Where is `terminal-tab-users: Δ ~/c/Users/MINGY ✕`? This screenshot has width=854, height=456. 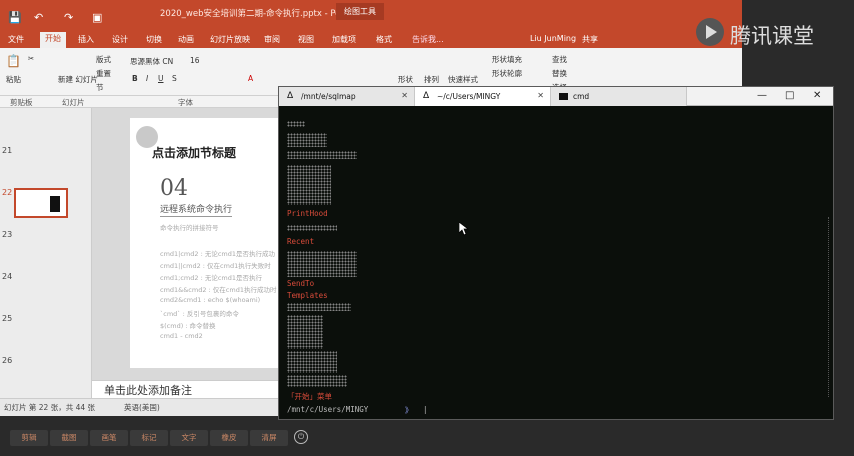
terminal-tab-users: Δ ~/c/Users/MINGY ✕ is located at coordinates (483, 96).